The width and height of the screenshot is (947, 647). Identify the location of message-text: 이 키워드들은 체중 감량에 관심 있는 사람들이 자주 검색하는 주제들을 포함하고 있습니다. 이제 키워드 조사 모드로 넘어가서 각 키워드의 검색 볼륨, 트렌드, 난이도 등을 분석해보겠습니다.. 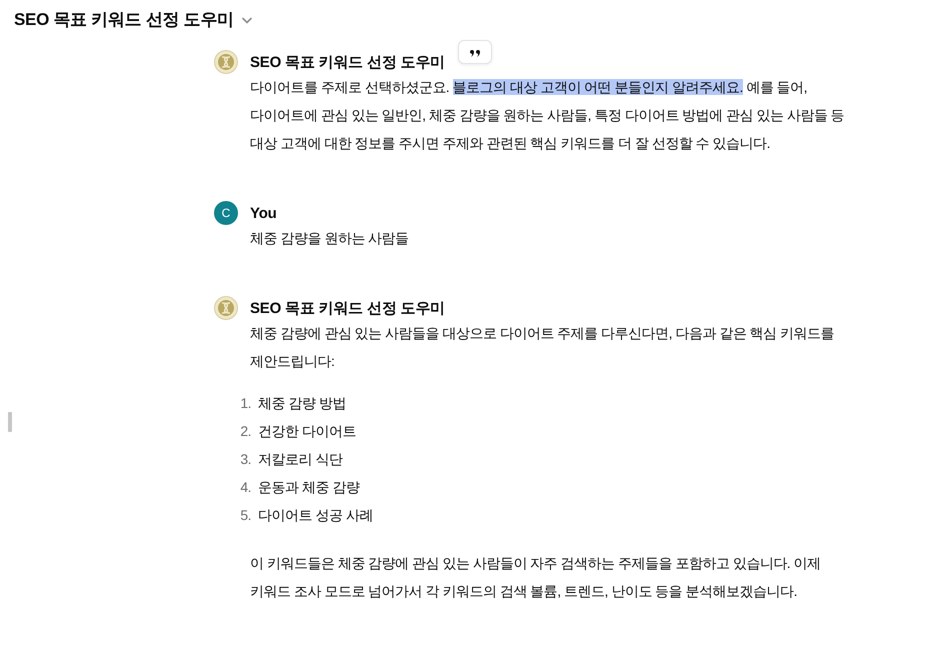
(536, 577).